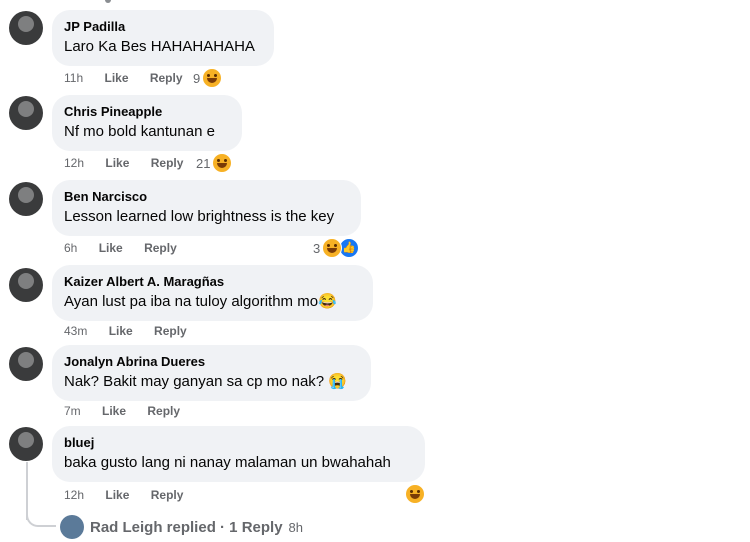 The image size is (750, 542). What do you see at coordinates (212, 281) in the screenshot?
I see `comment-author: Kaizer Albert A. Maragñas` at bounding box center [212, 281].